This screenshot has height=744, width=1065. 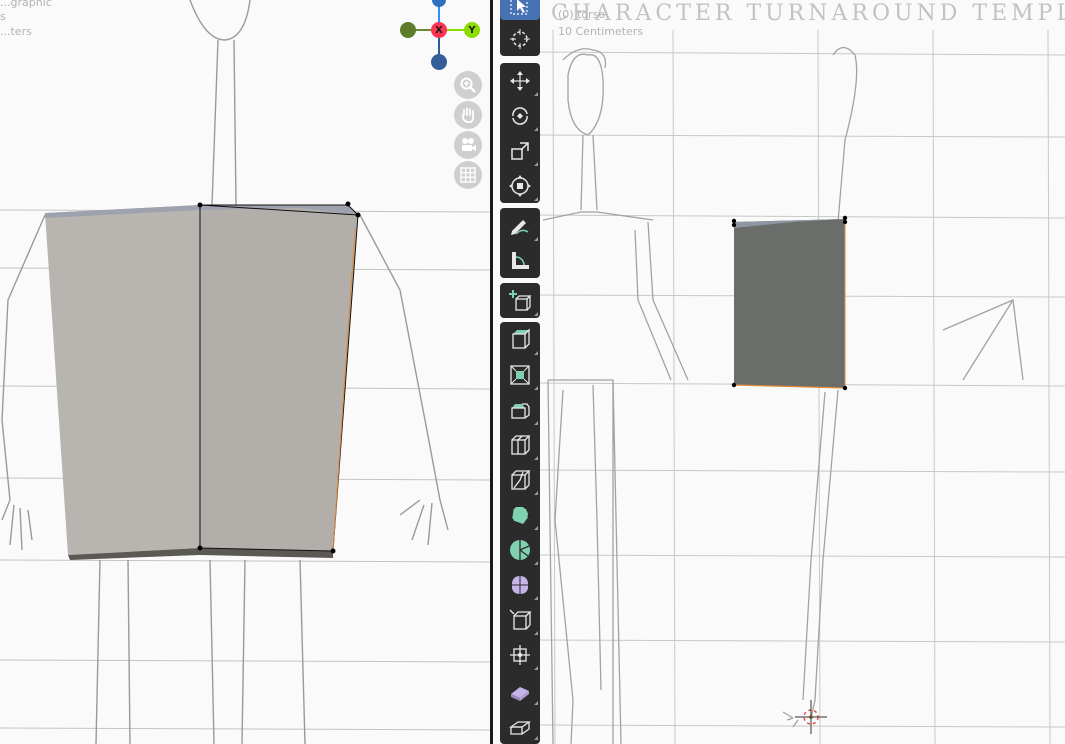 I want to click on move-icon, so click(x=520, y=80).